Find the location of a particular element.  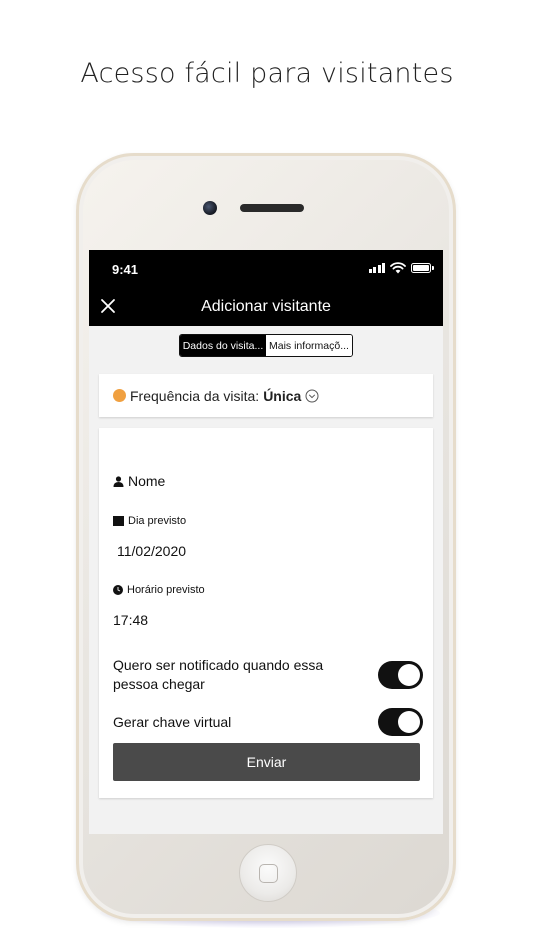

wifi-icon is located at coordinates (398, 268).